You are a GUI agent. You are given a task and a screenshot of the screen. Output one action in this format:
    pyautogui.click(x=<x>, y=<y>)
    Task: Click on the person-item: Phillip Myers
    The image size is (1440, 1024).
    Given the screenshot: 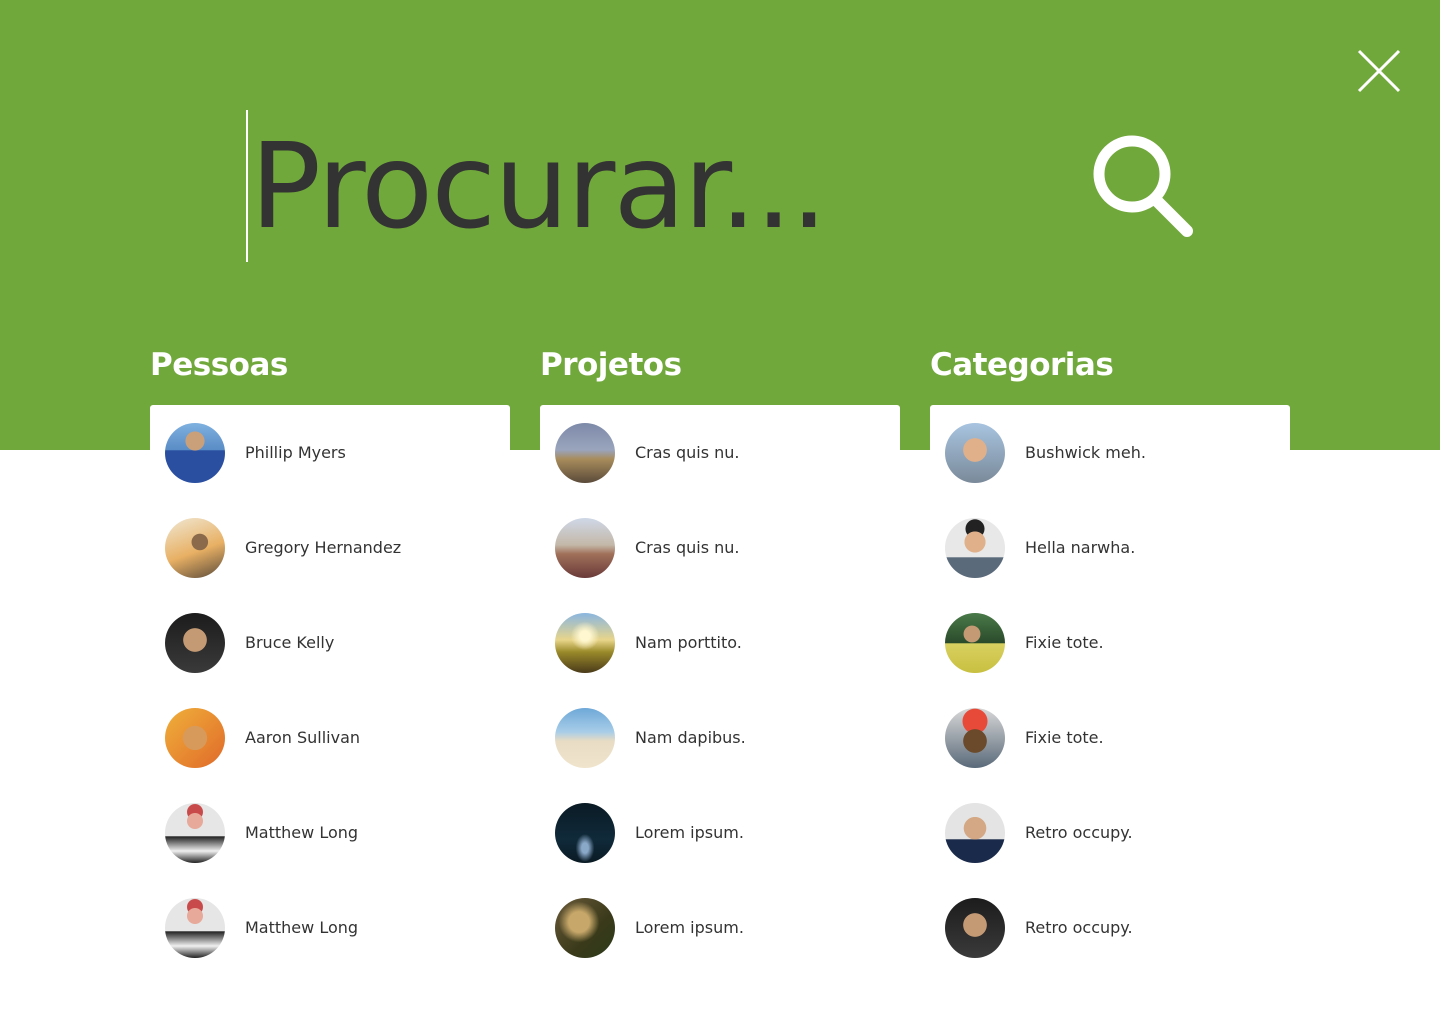 What is the action you would take?
    pyautogui.click(x=330, y=452)
    